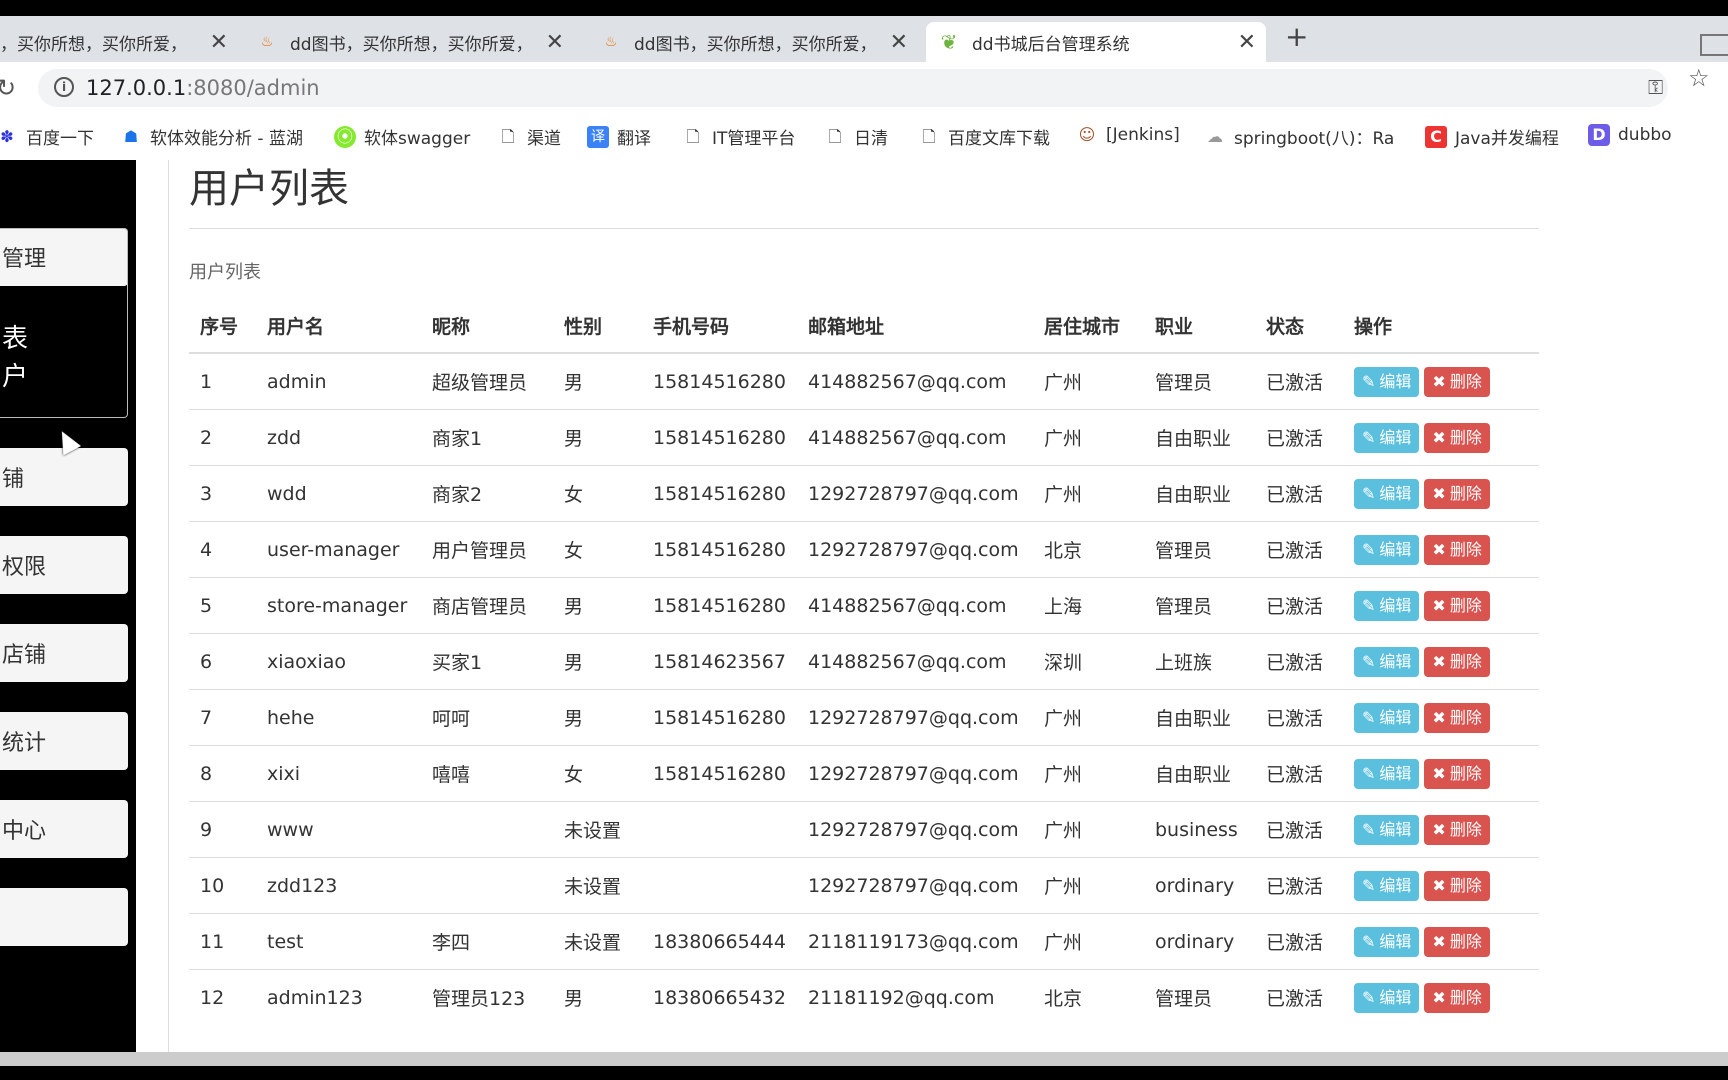  Describe the element at coordinates (1630, 135) in the screenshot. I see `bookmark-dubbo: Ddubbo` at that location.